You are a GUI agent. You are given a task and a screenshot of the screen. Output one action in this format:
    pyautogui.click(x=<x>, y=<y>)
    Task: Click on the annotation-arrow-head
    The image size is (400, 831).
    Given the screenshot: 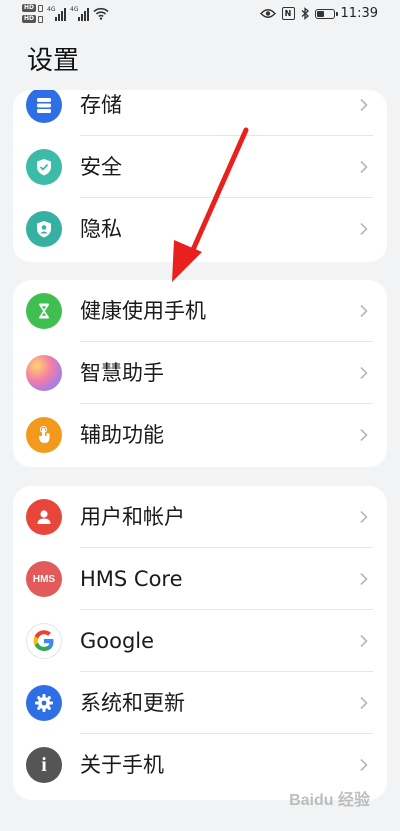 What is the action you would take?
    pyautogui.click(x=187, y=261)
    